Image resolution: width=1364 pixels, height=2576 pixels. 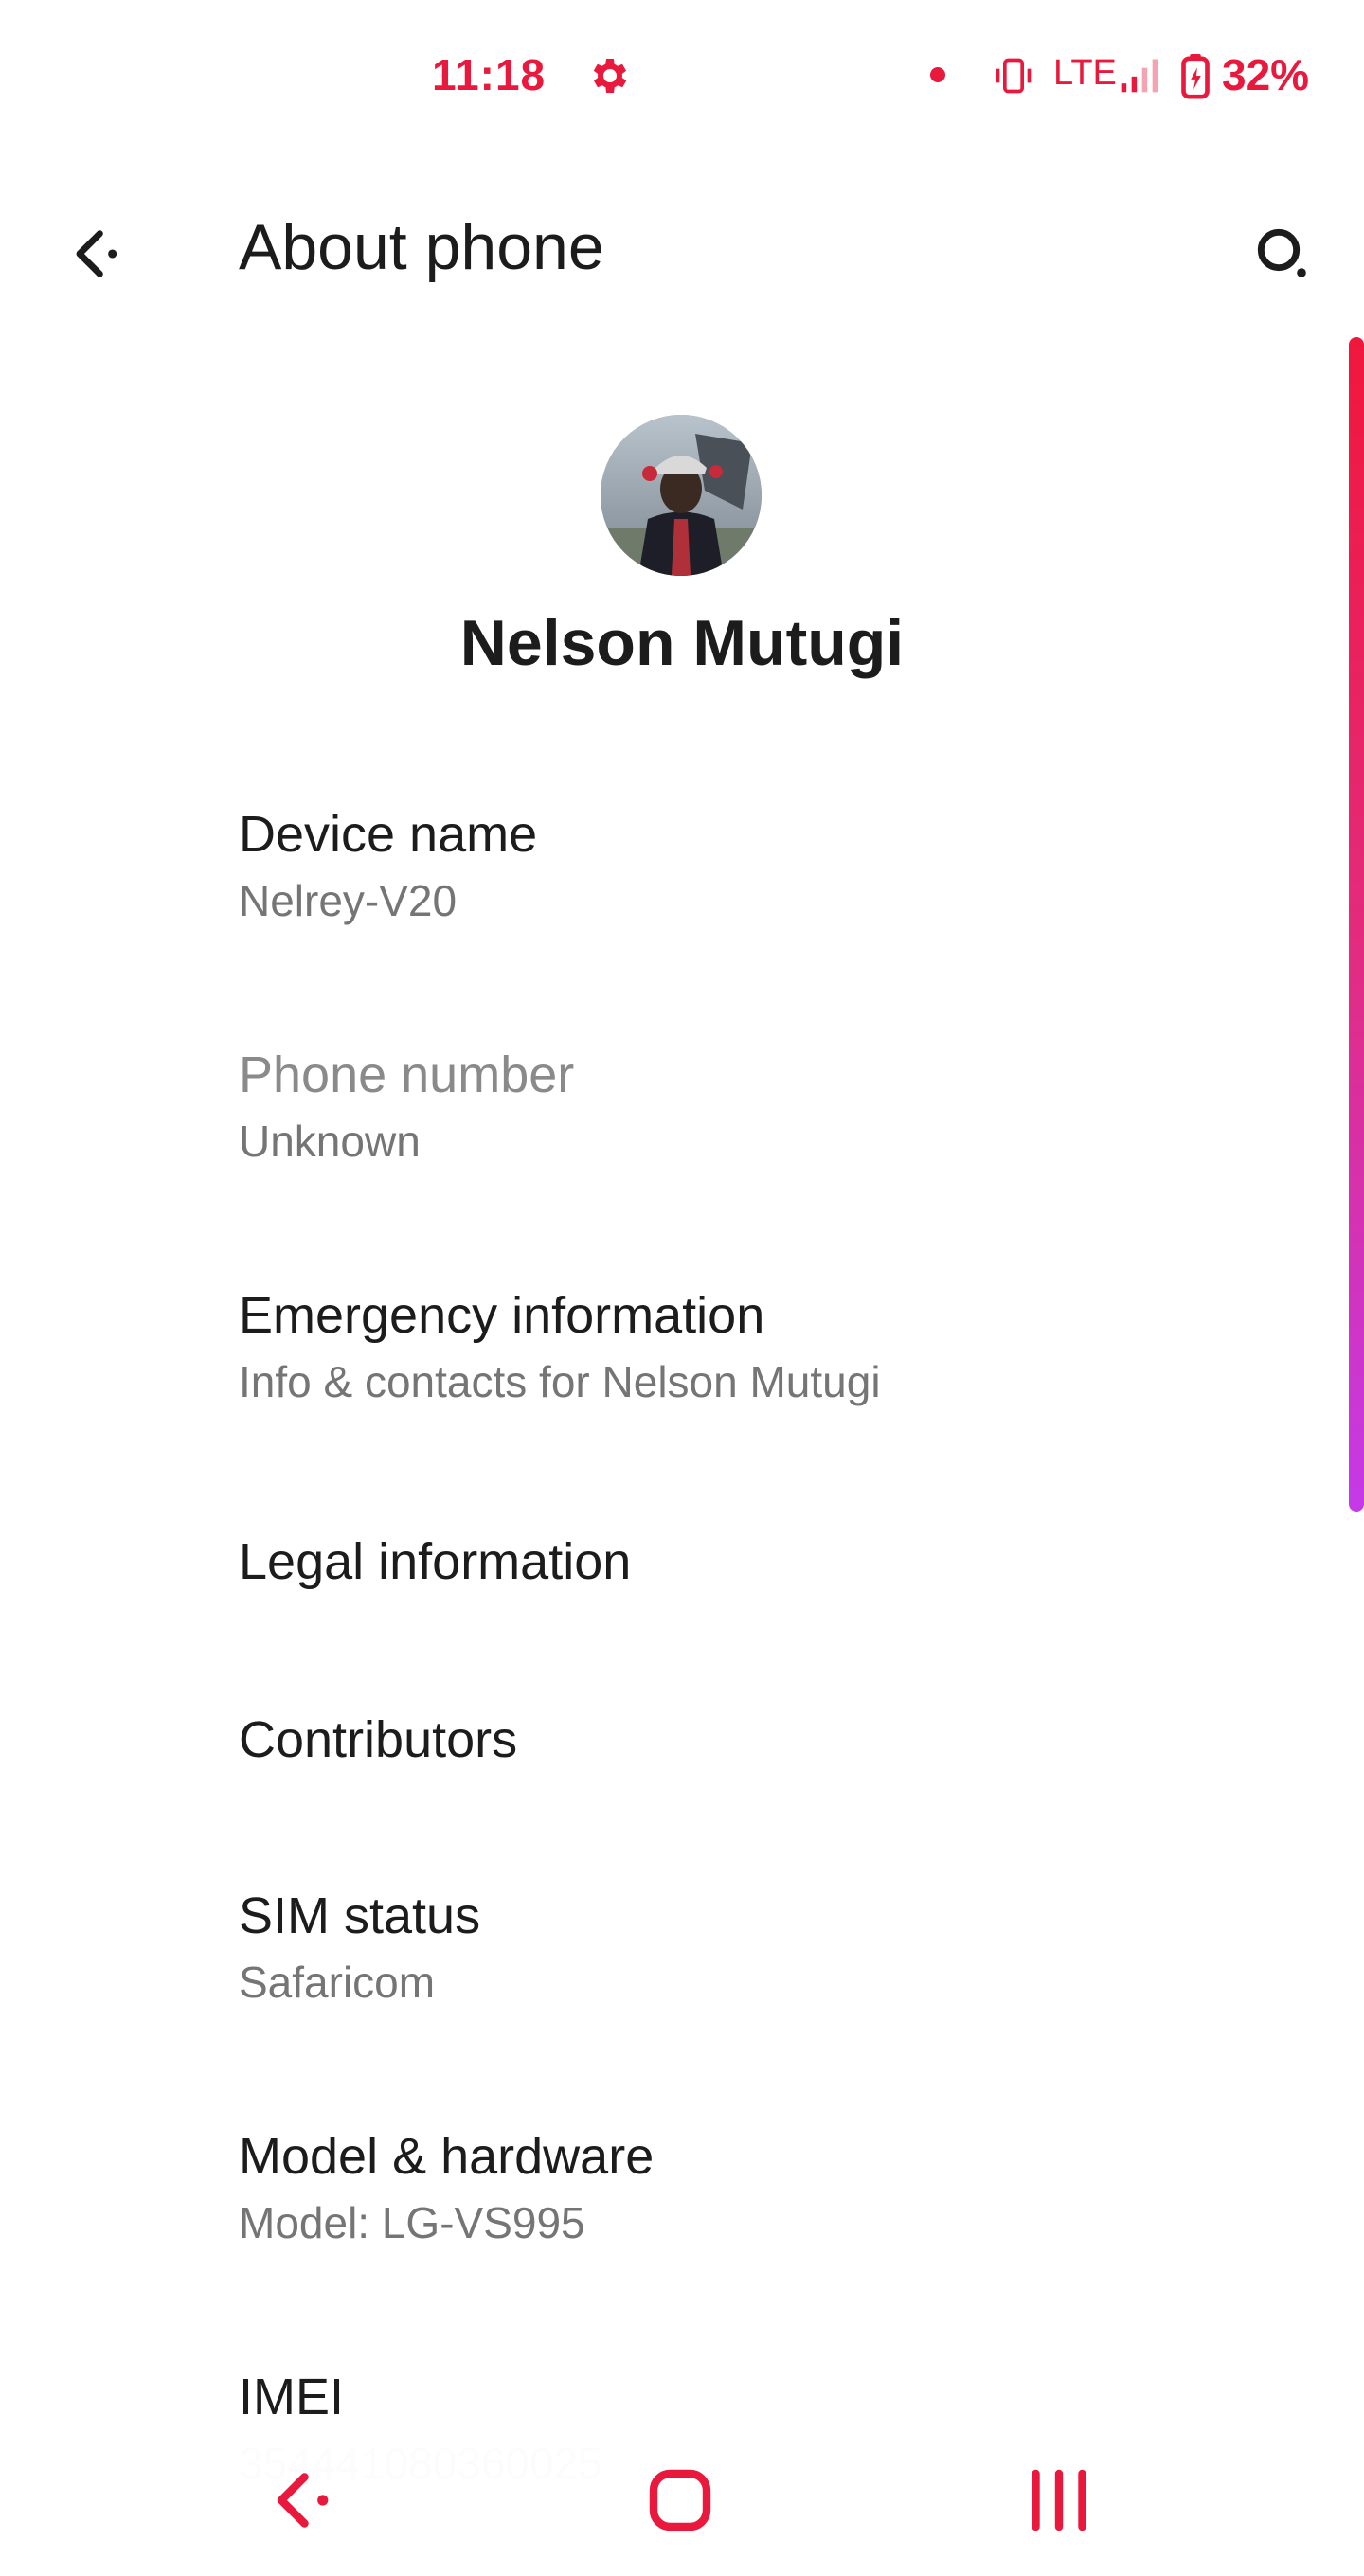 I want to click on phone-number-item: Phone number Unknown, so click(x=663, y=1126).